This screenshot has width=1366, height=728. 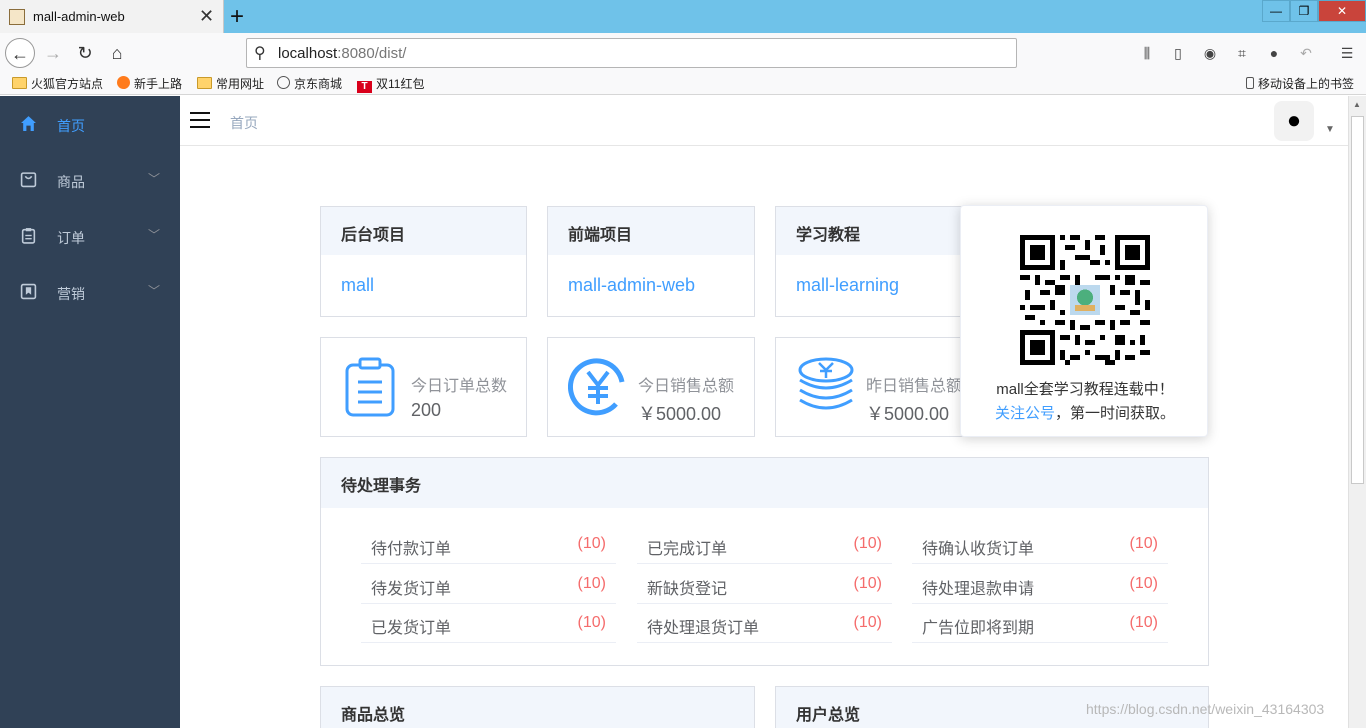 What do you see at coordinates (372, 53) in the screenshot?
I see `url-path: :8080/dist/` at bounding box center [372, 53].